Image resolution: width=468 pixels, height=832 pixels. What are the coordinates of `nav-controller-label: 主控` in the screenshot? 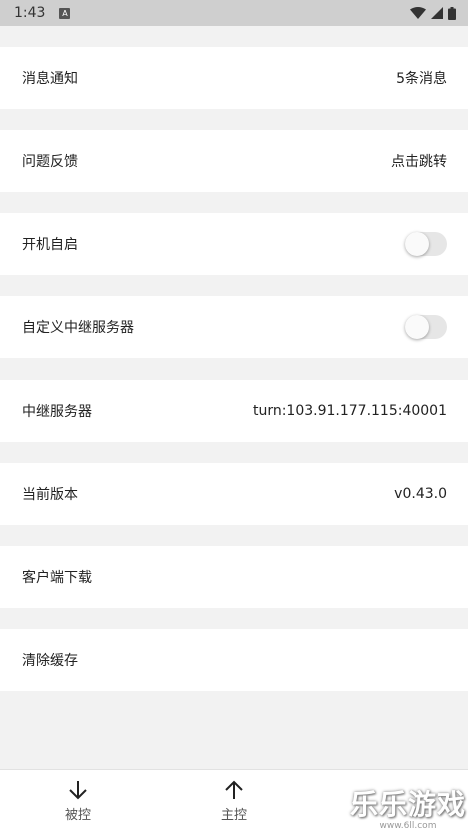 It's located at (233, 815).